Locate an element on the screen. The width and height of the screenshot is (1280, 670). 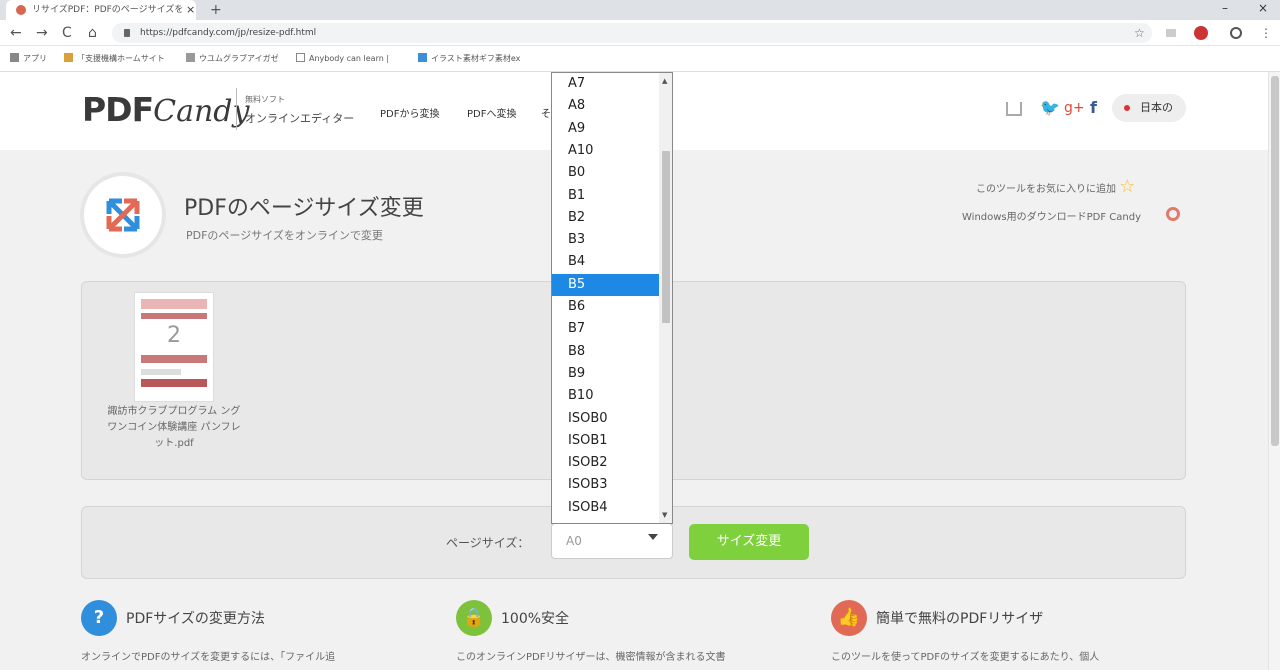
dropdown-option: B10 is located at coordinates (605, 396).